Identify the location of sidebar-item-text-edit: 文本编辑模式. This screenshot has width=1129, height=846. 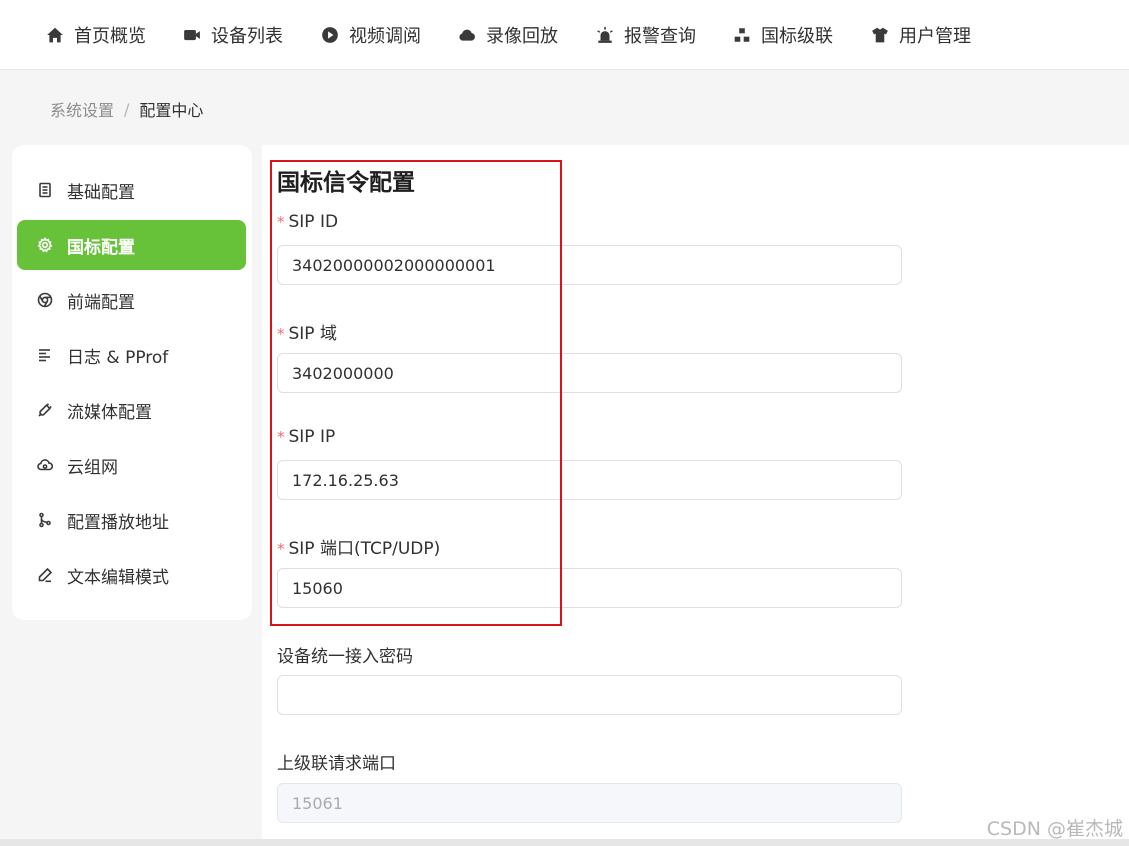
(131, 575).